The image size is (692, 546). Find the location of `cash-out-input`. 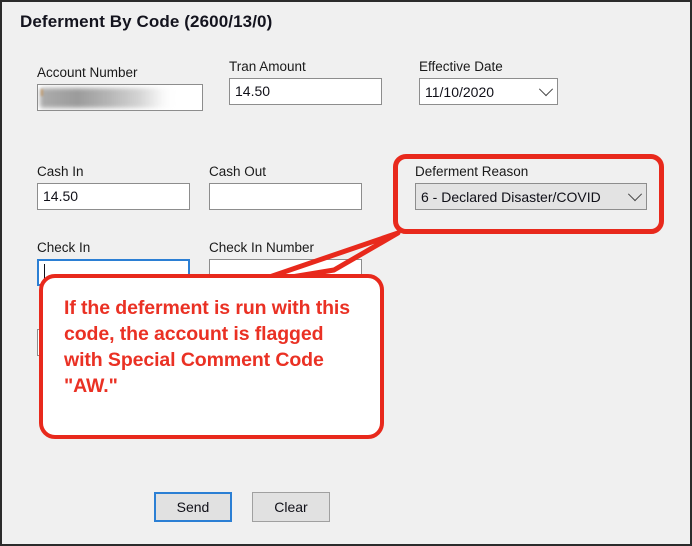

cash-out-input is located at coordinates (285, 196).